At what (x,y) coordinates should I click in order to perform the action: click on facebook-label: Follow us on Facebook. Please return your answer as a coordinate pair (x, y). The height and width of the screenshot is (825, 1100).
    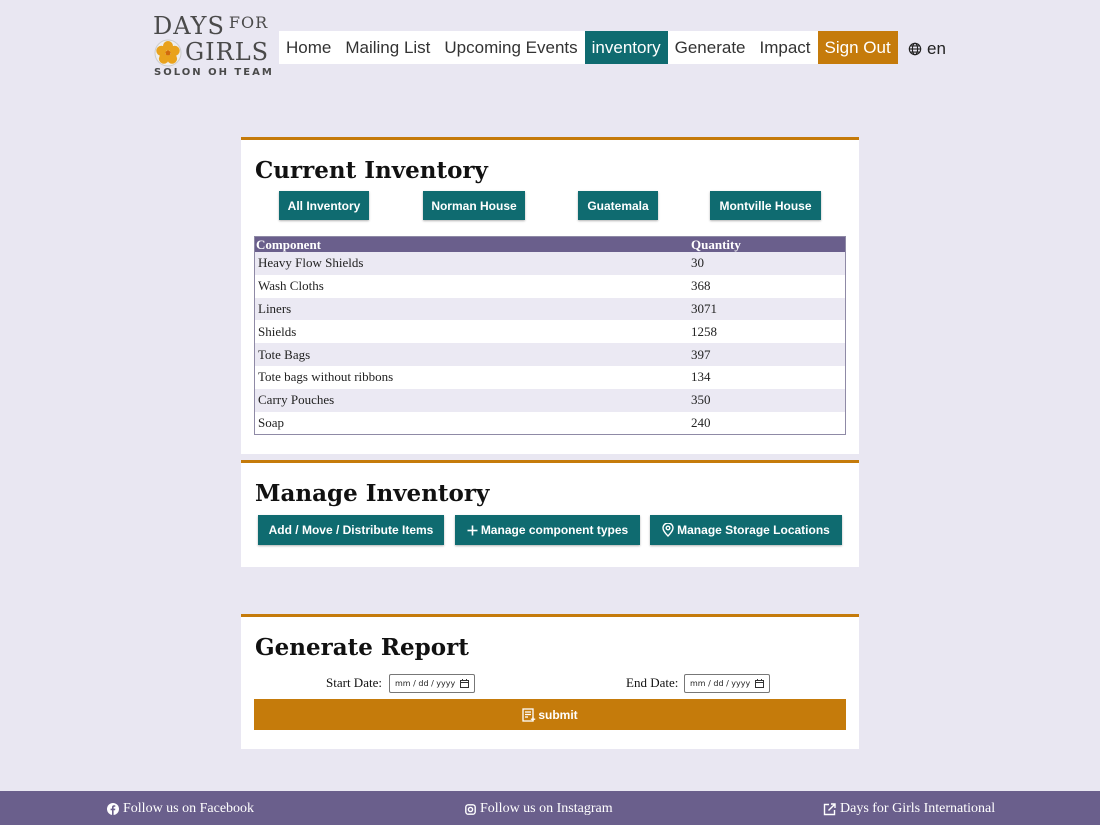
    Looking at the image, I should click on (189, 808).